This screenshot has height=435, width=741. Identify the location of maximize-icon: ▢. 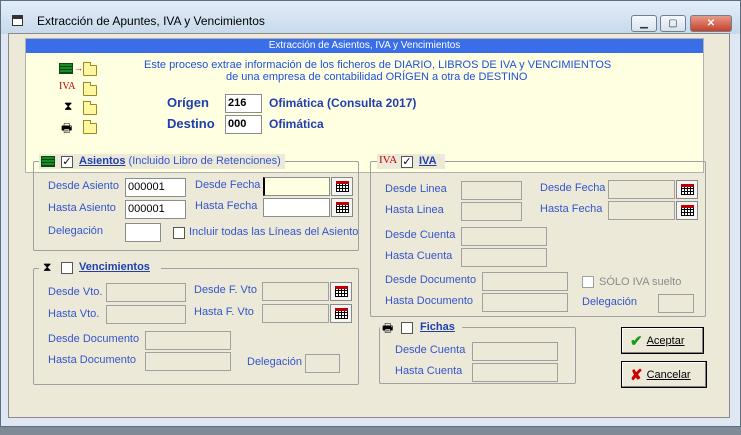
(673, 23).